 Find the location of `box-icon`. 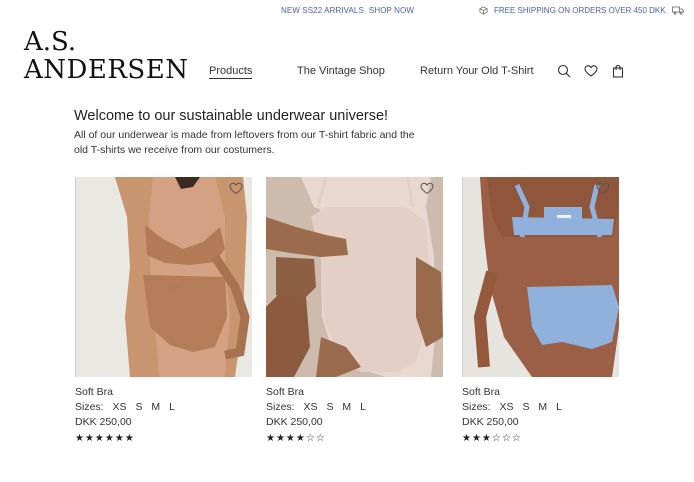

box-icon is located at coordinates (483, 10).